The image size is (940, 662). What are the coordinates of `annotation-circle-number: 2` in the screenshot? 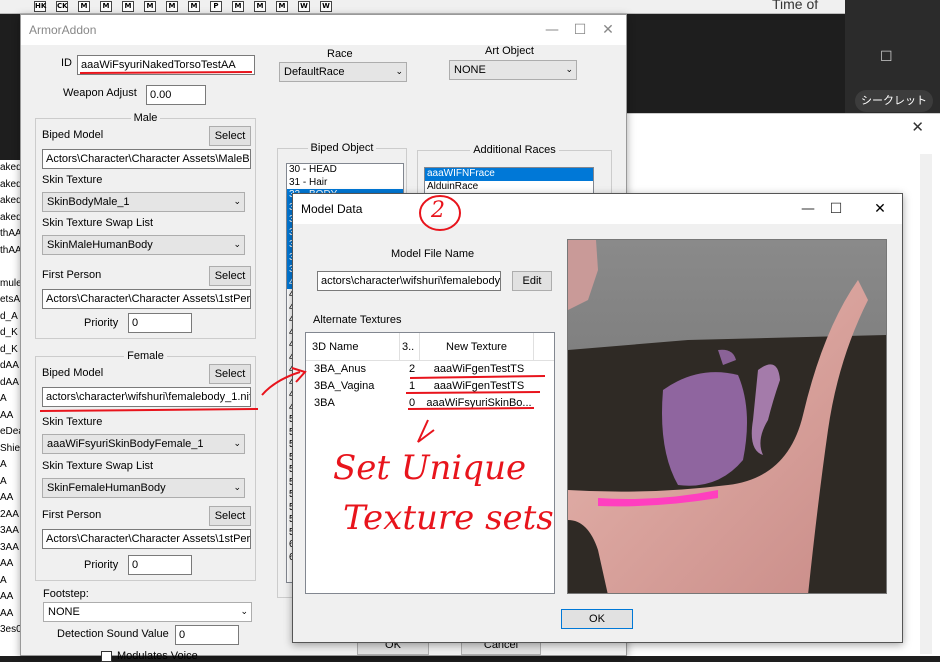 It's located at (438, 210).